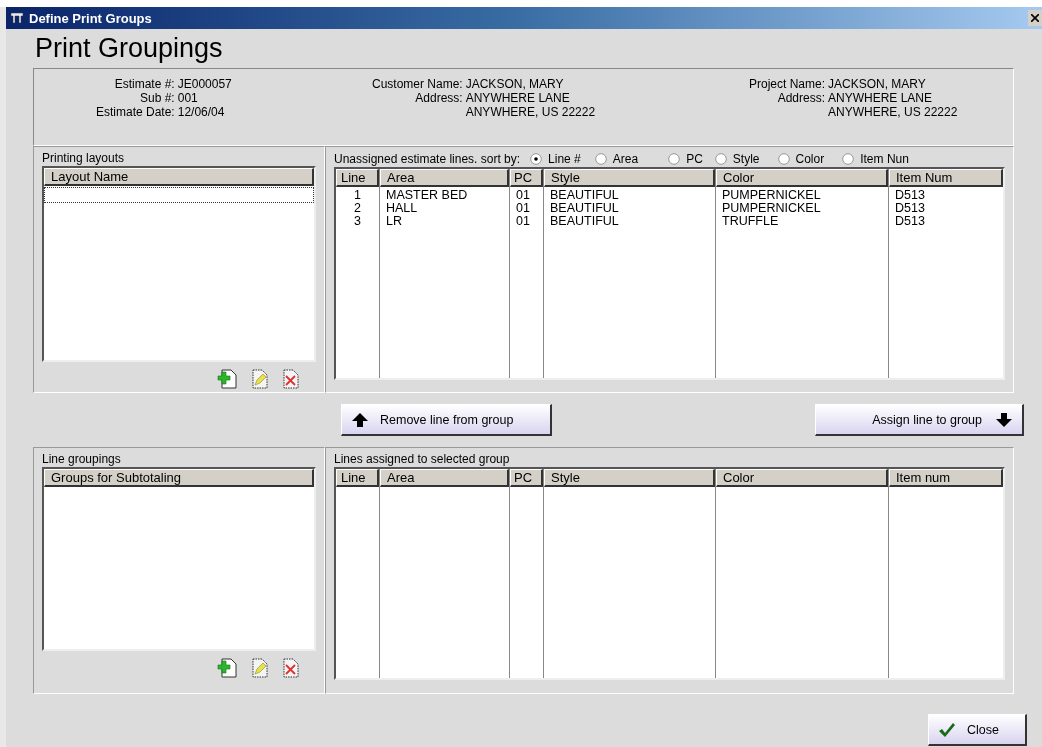 The width and height of the screenshot is (1042, 747). Describe the element at coordinates (417, 84) in the screenshot. I see `info-label: Customer Name:` at that location.